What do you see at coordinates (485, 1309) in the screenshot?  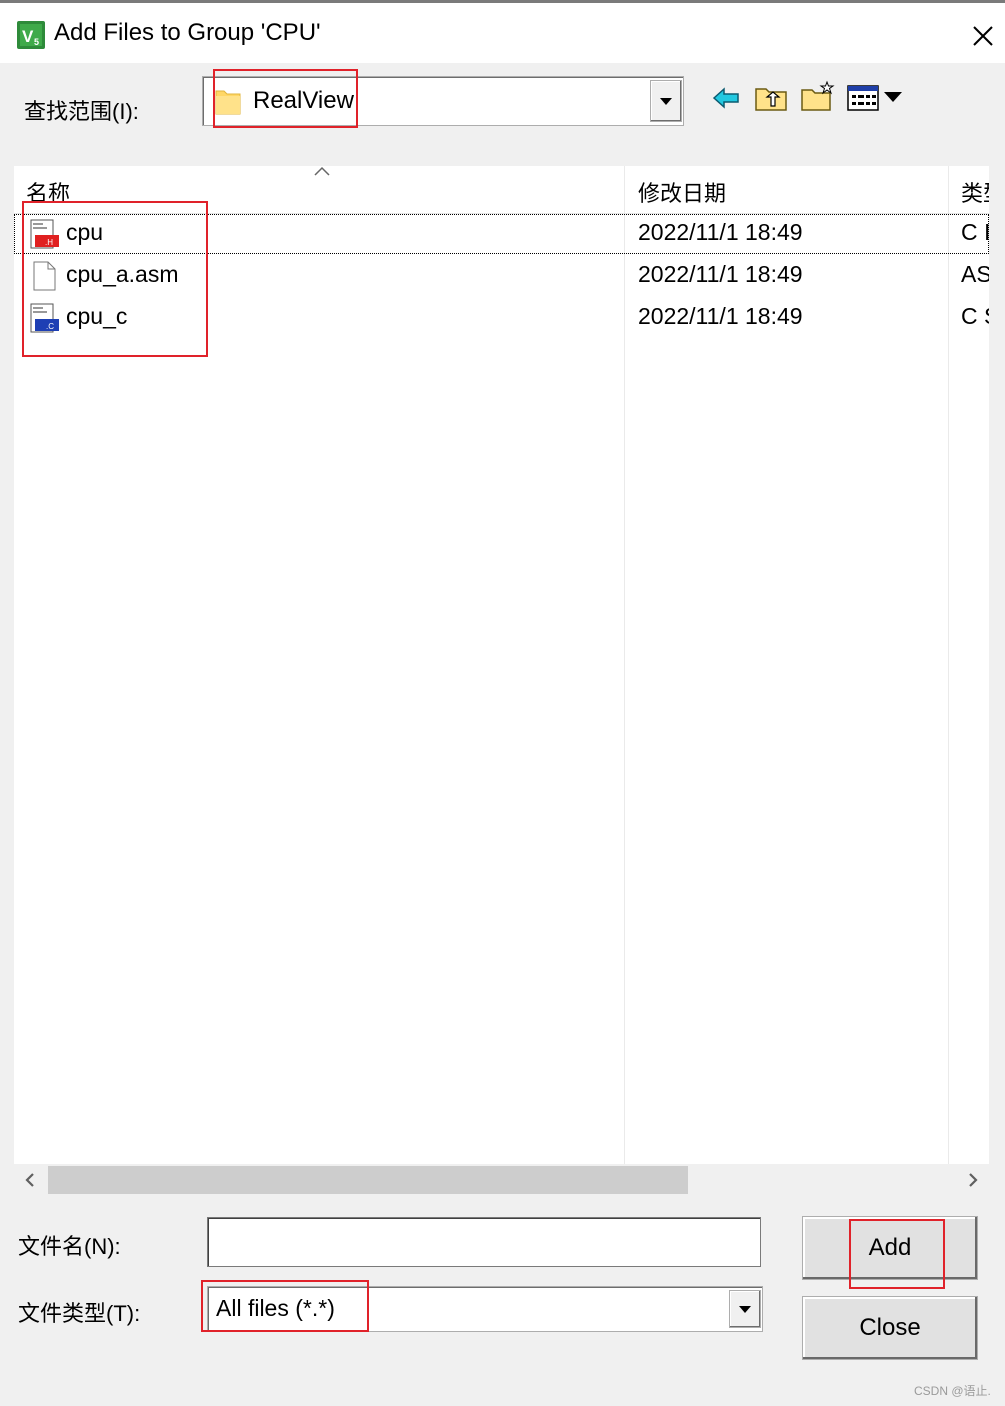 I see `filetype-combo: All files (*.*)` at bounding box center [485, 1309].